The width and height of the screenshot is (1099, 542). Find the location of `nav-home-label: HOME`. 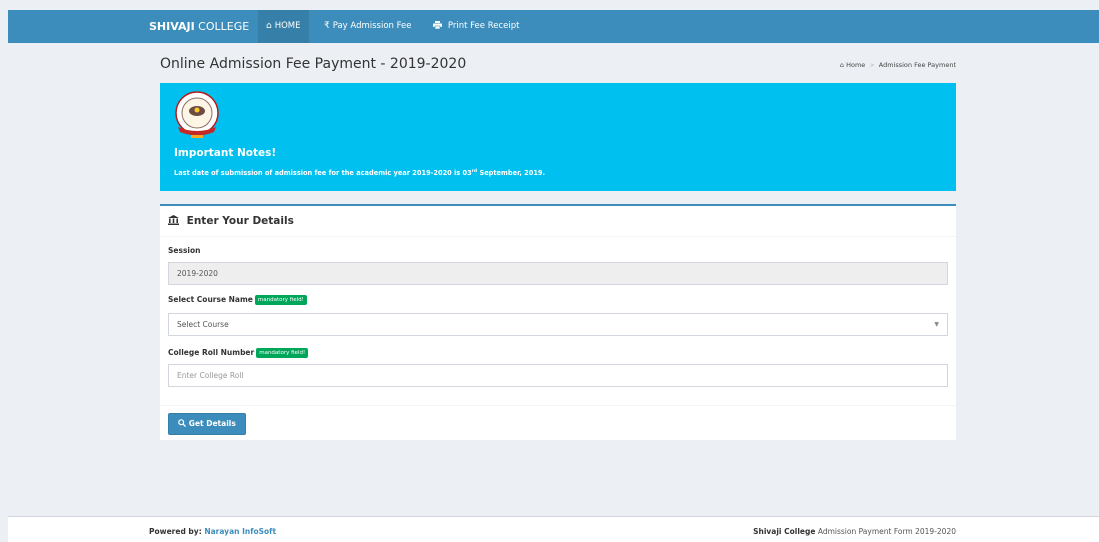

nav-home-label: HOME is located at coordinates (287, 26).